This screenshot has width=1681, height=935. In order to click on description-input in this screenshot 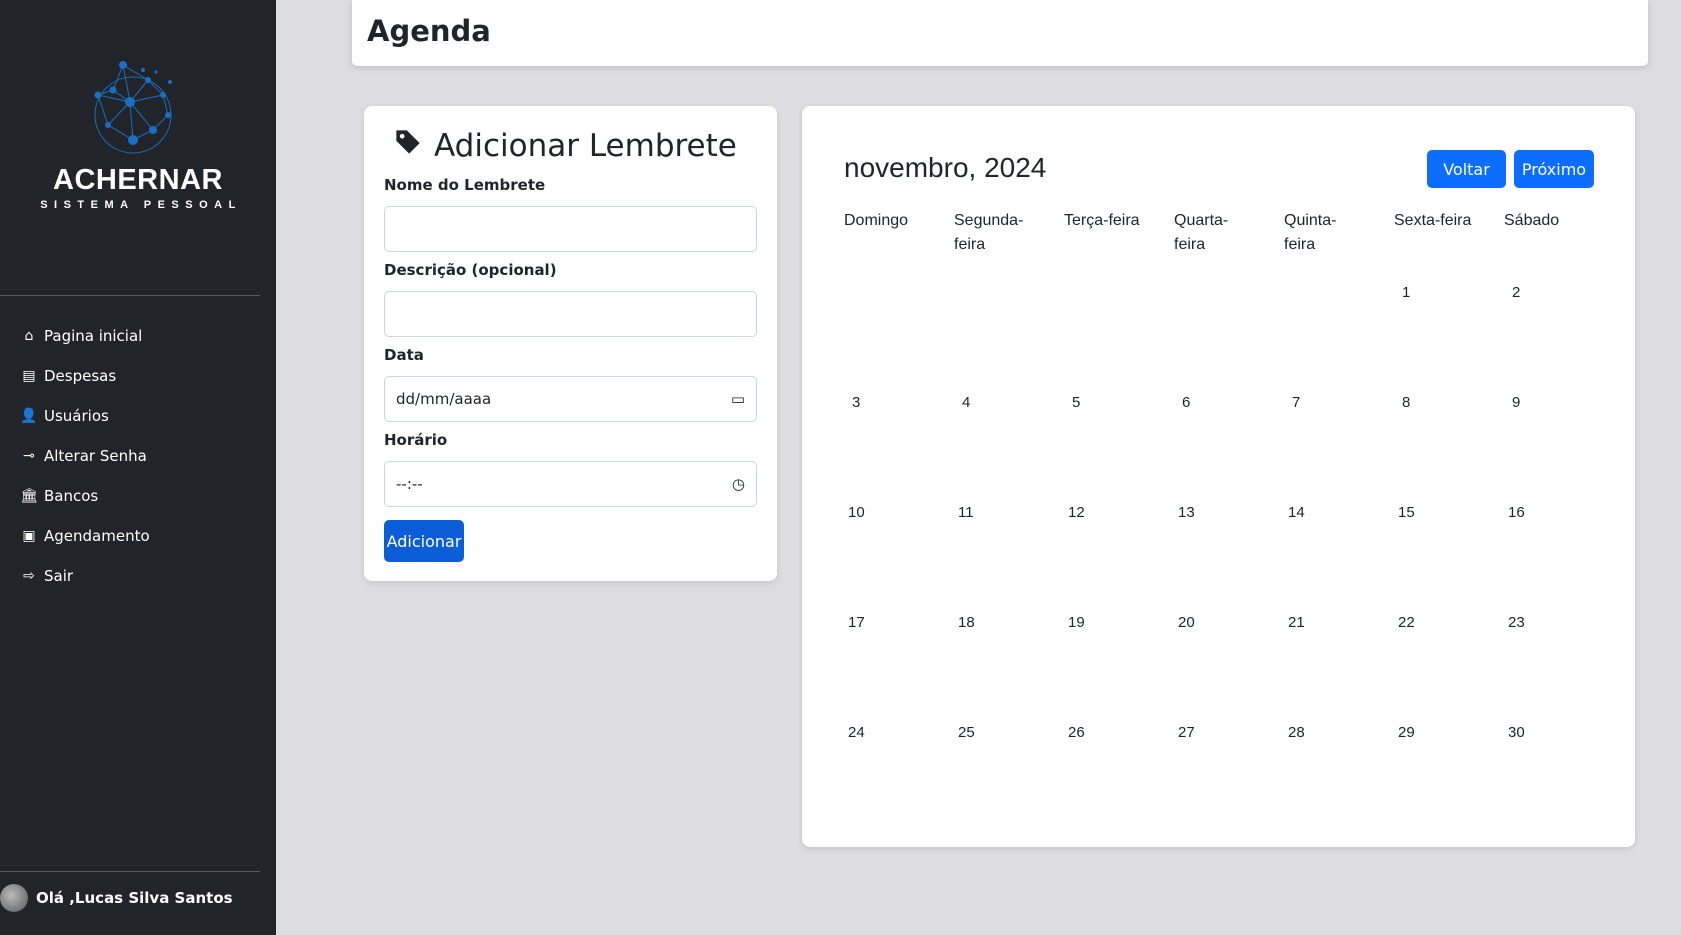, I will do `click(570, 314)`.